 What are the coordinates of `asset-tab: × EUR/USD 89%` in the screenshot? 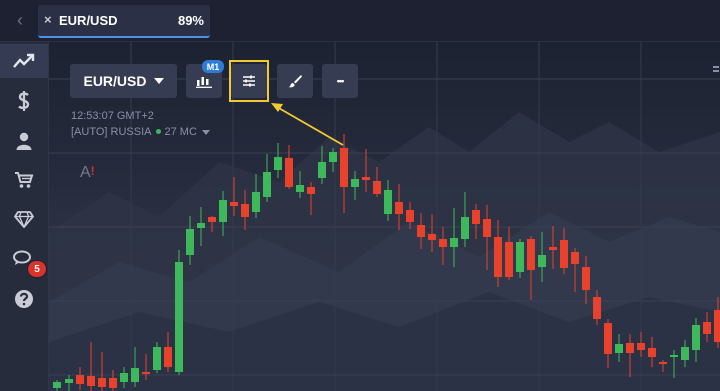 It's located at (124, 21).